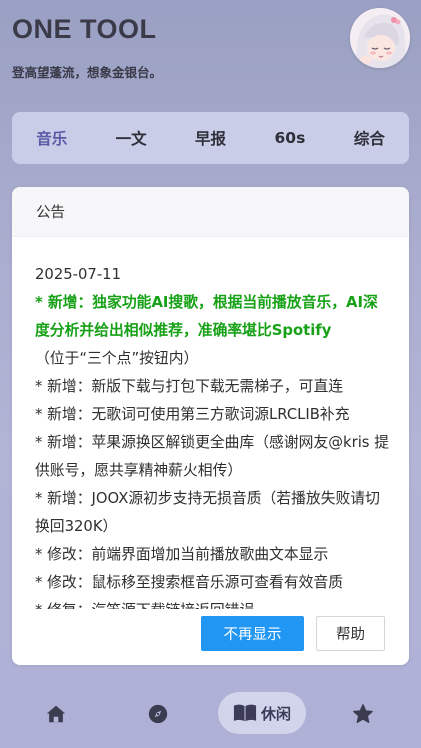 The image size is (421, 748). I want to click on announcement-item: * 新增：无歌词可使用第三方歌词源LRCLIB补充, so click(192, 414).